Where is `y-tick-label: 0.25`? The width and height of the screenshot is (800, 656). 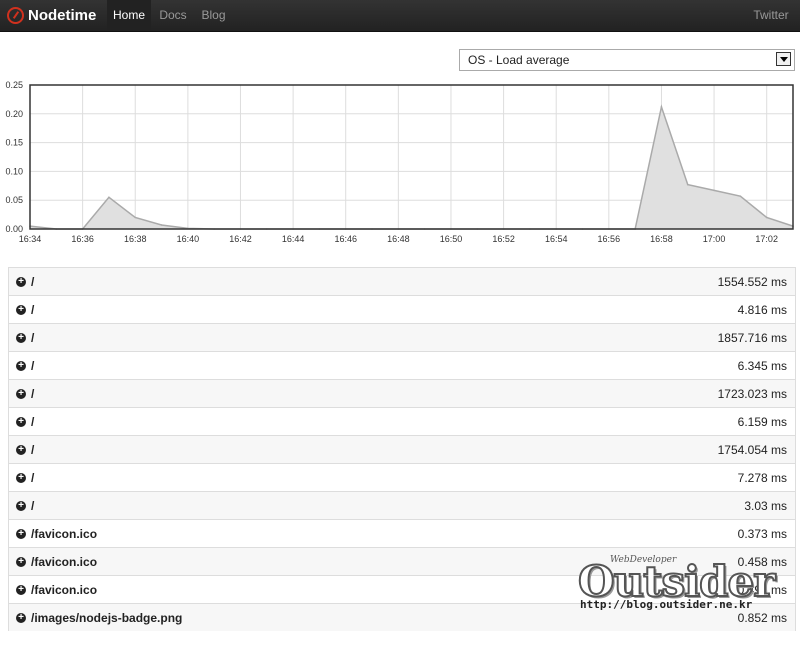 y-tick-label: 0.25 is located at coordinates (14, 85).